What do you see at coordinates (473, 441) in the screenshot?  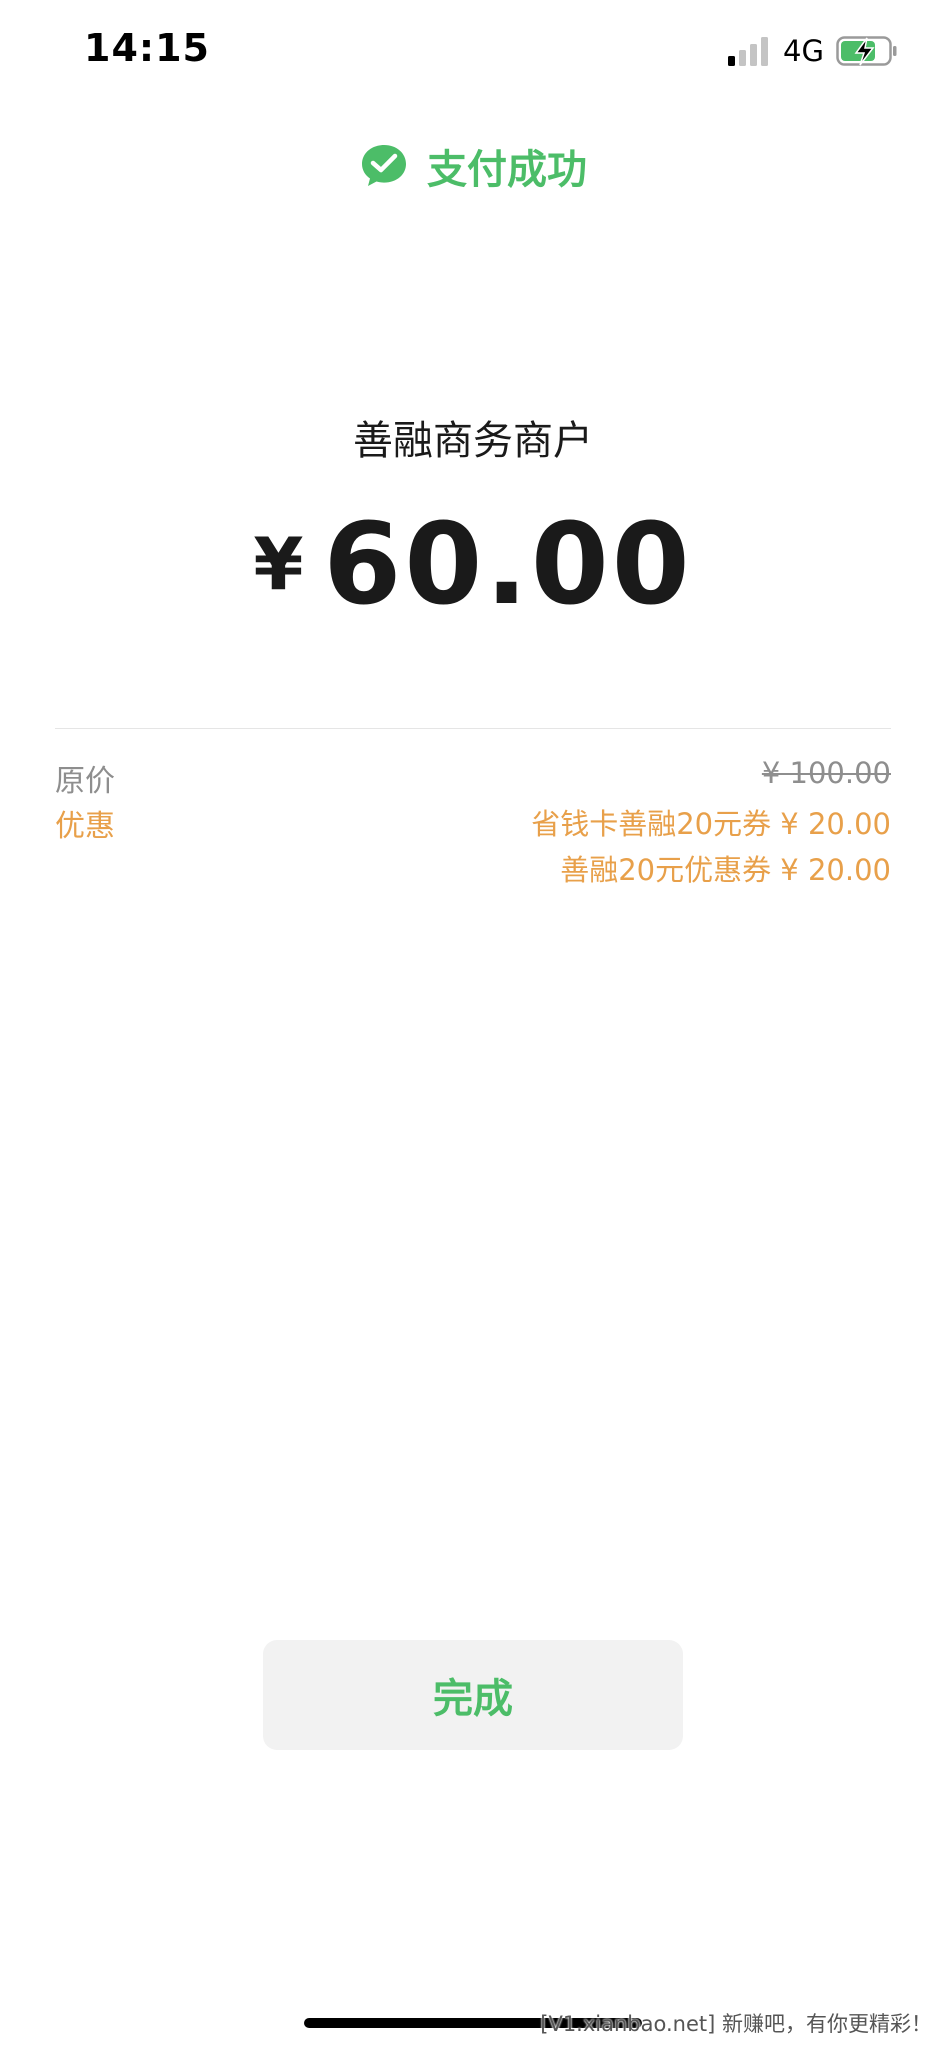 I see `merchant-name: 善融商务商户` at bounding box center [473, 441].